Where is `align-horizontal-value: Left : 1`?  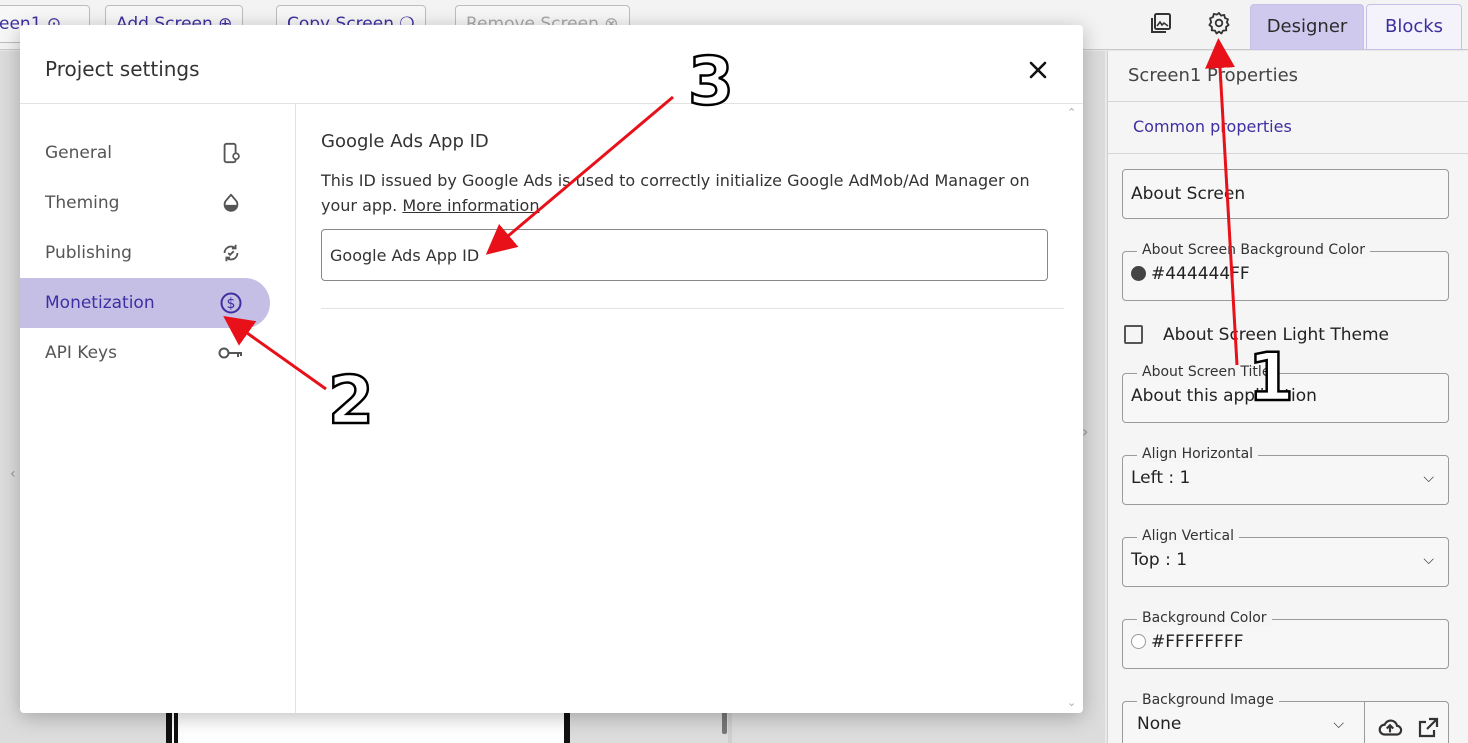 align-horizontal-value: Left : 1 is located at coordinates (1161, 478).